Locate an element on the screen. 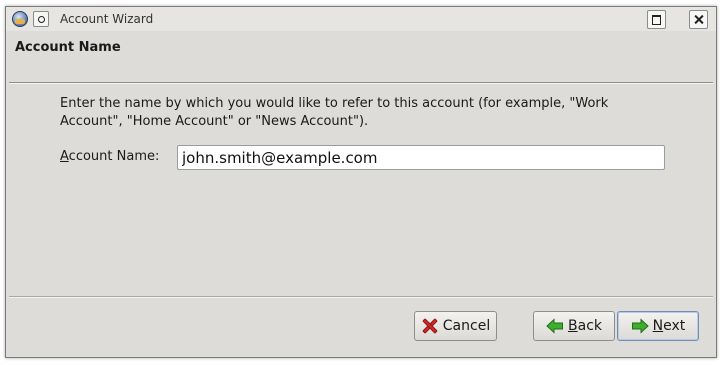  back-button: Back is located at coordinates (574, 326).